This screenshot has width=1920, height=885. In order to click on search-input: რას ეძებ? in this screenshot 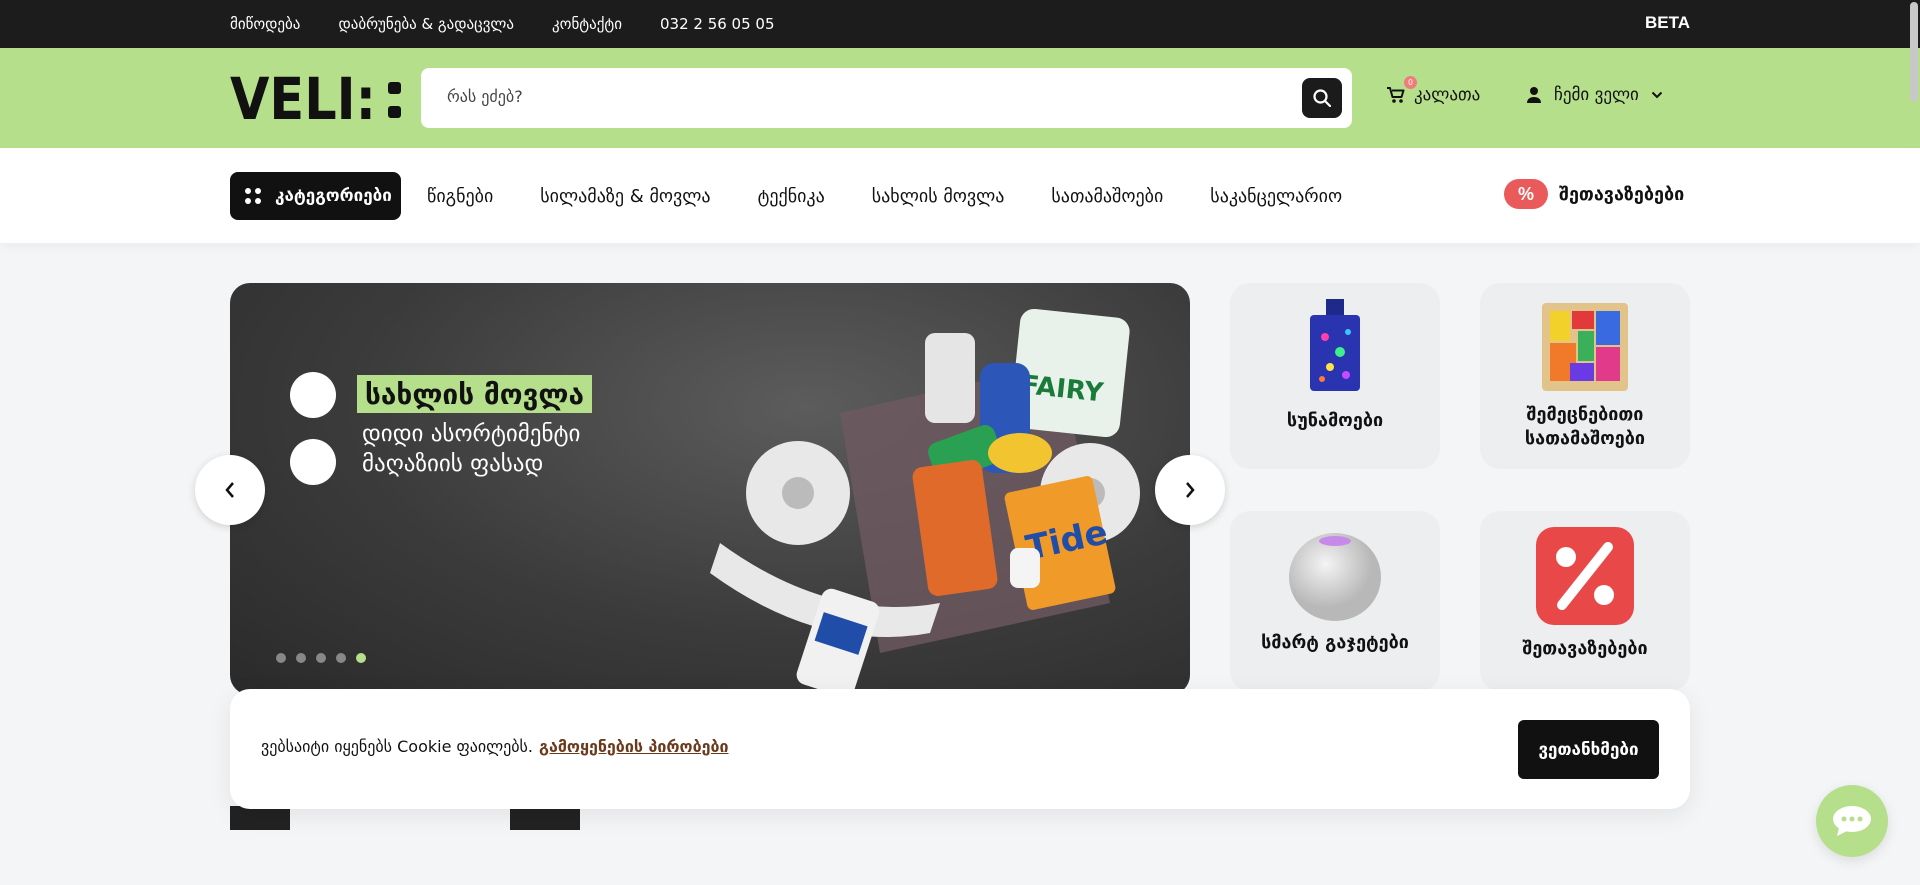, I will do `click(485, 96)`.